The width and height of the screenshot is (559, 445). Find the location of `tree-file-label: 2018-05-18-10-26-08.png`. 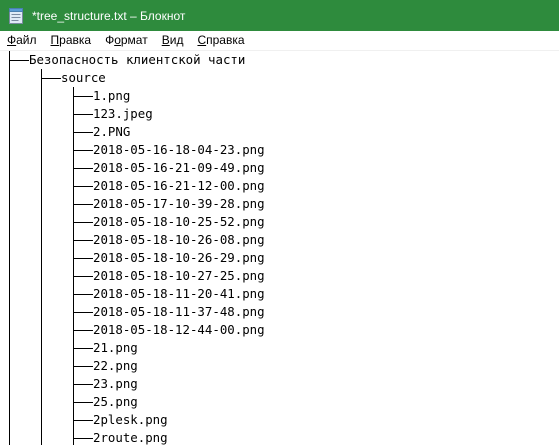

tree-file-label: 2018-05-18-10-26-08.png is located at coordinates (179, 239).